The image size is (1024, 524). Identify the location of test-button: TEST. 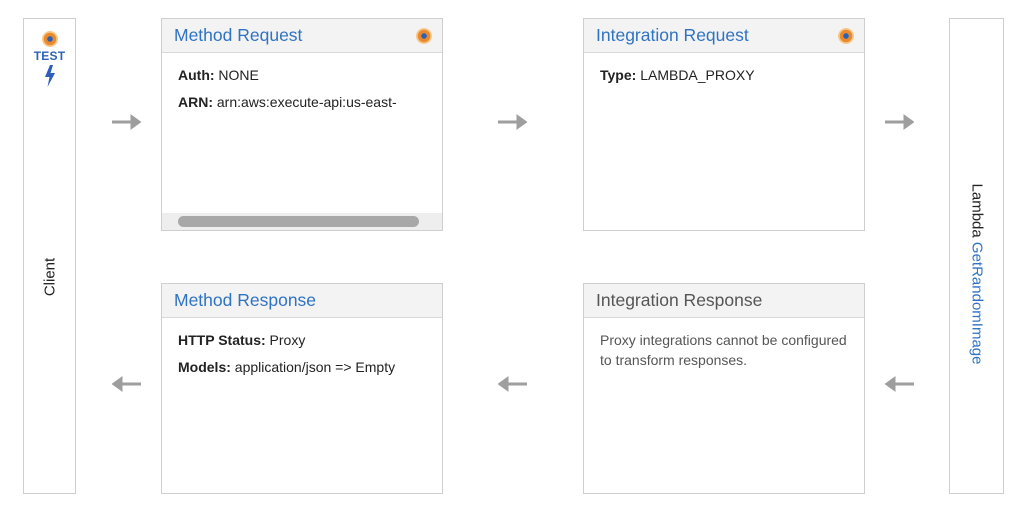
(49, 61).